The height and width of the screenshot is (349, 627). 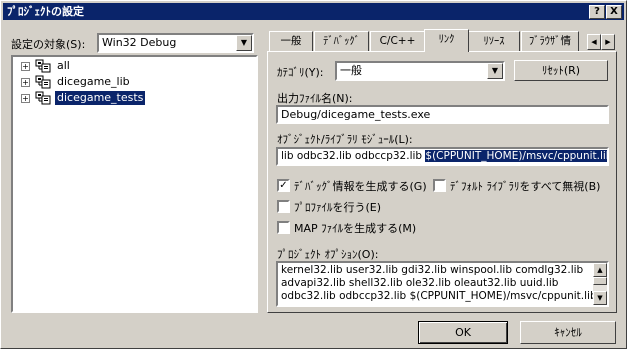 I want to click on category-value: 一般, so click(x=351, y=70).